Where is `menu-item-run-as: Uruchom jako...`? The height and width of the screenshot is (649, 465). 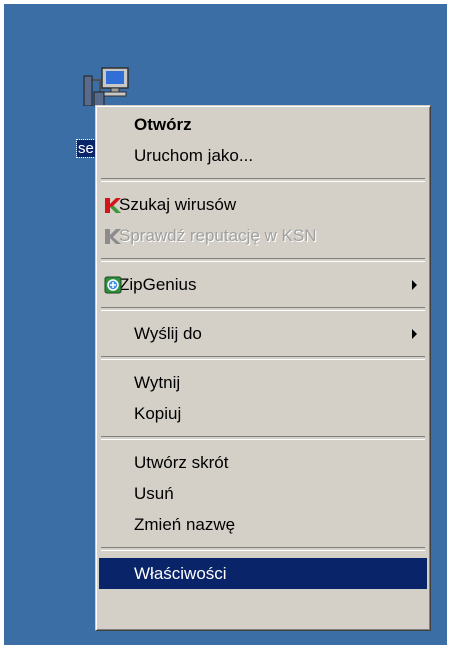
menu-item-run-as: Uruchom jako... is located at coordinates (263, 155).